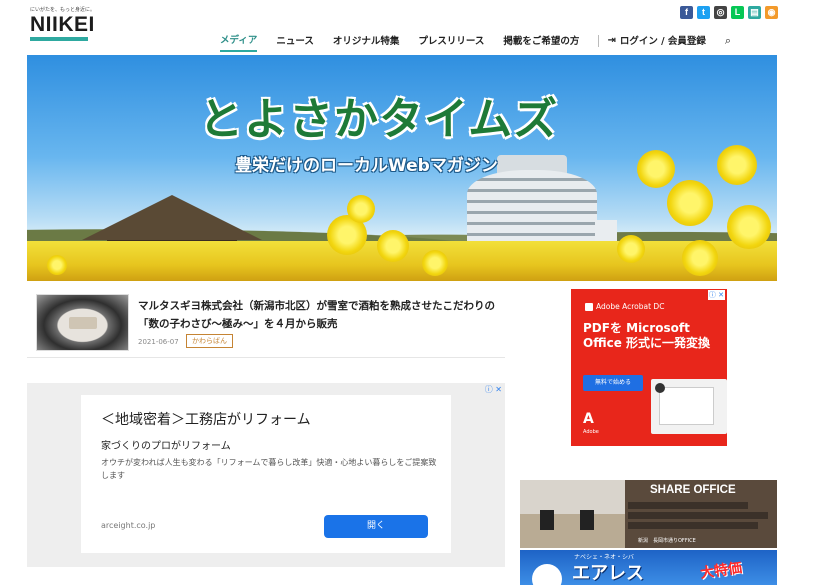 This screenshot has height=585, width=820. What do you see at coordinates (720, 12) in the screenshot?
I see `instagram-icon: ◎` at bounding box center [720, 12].